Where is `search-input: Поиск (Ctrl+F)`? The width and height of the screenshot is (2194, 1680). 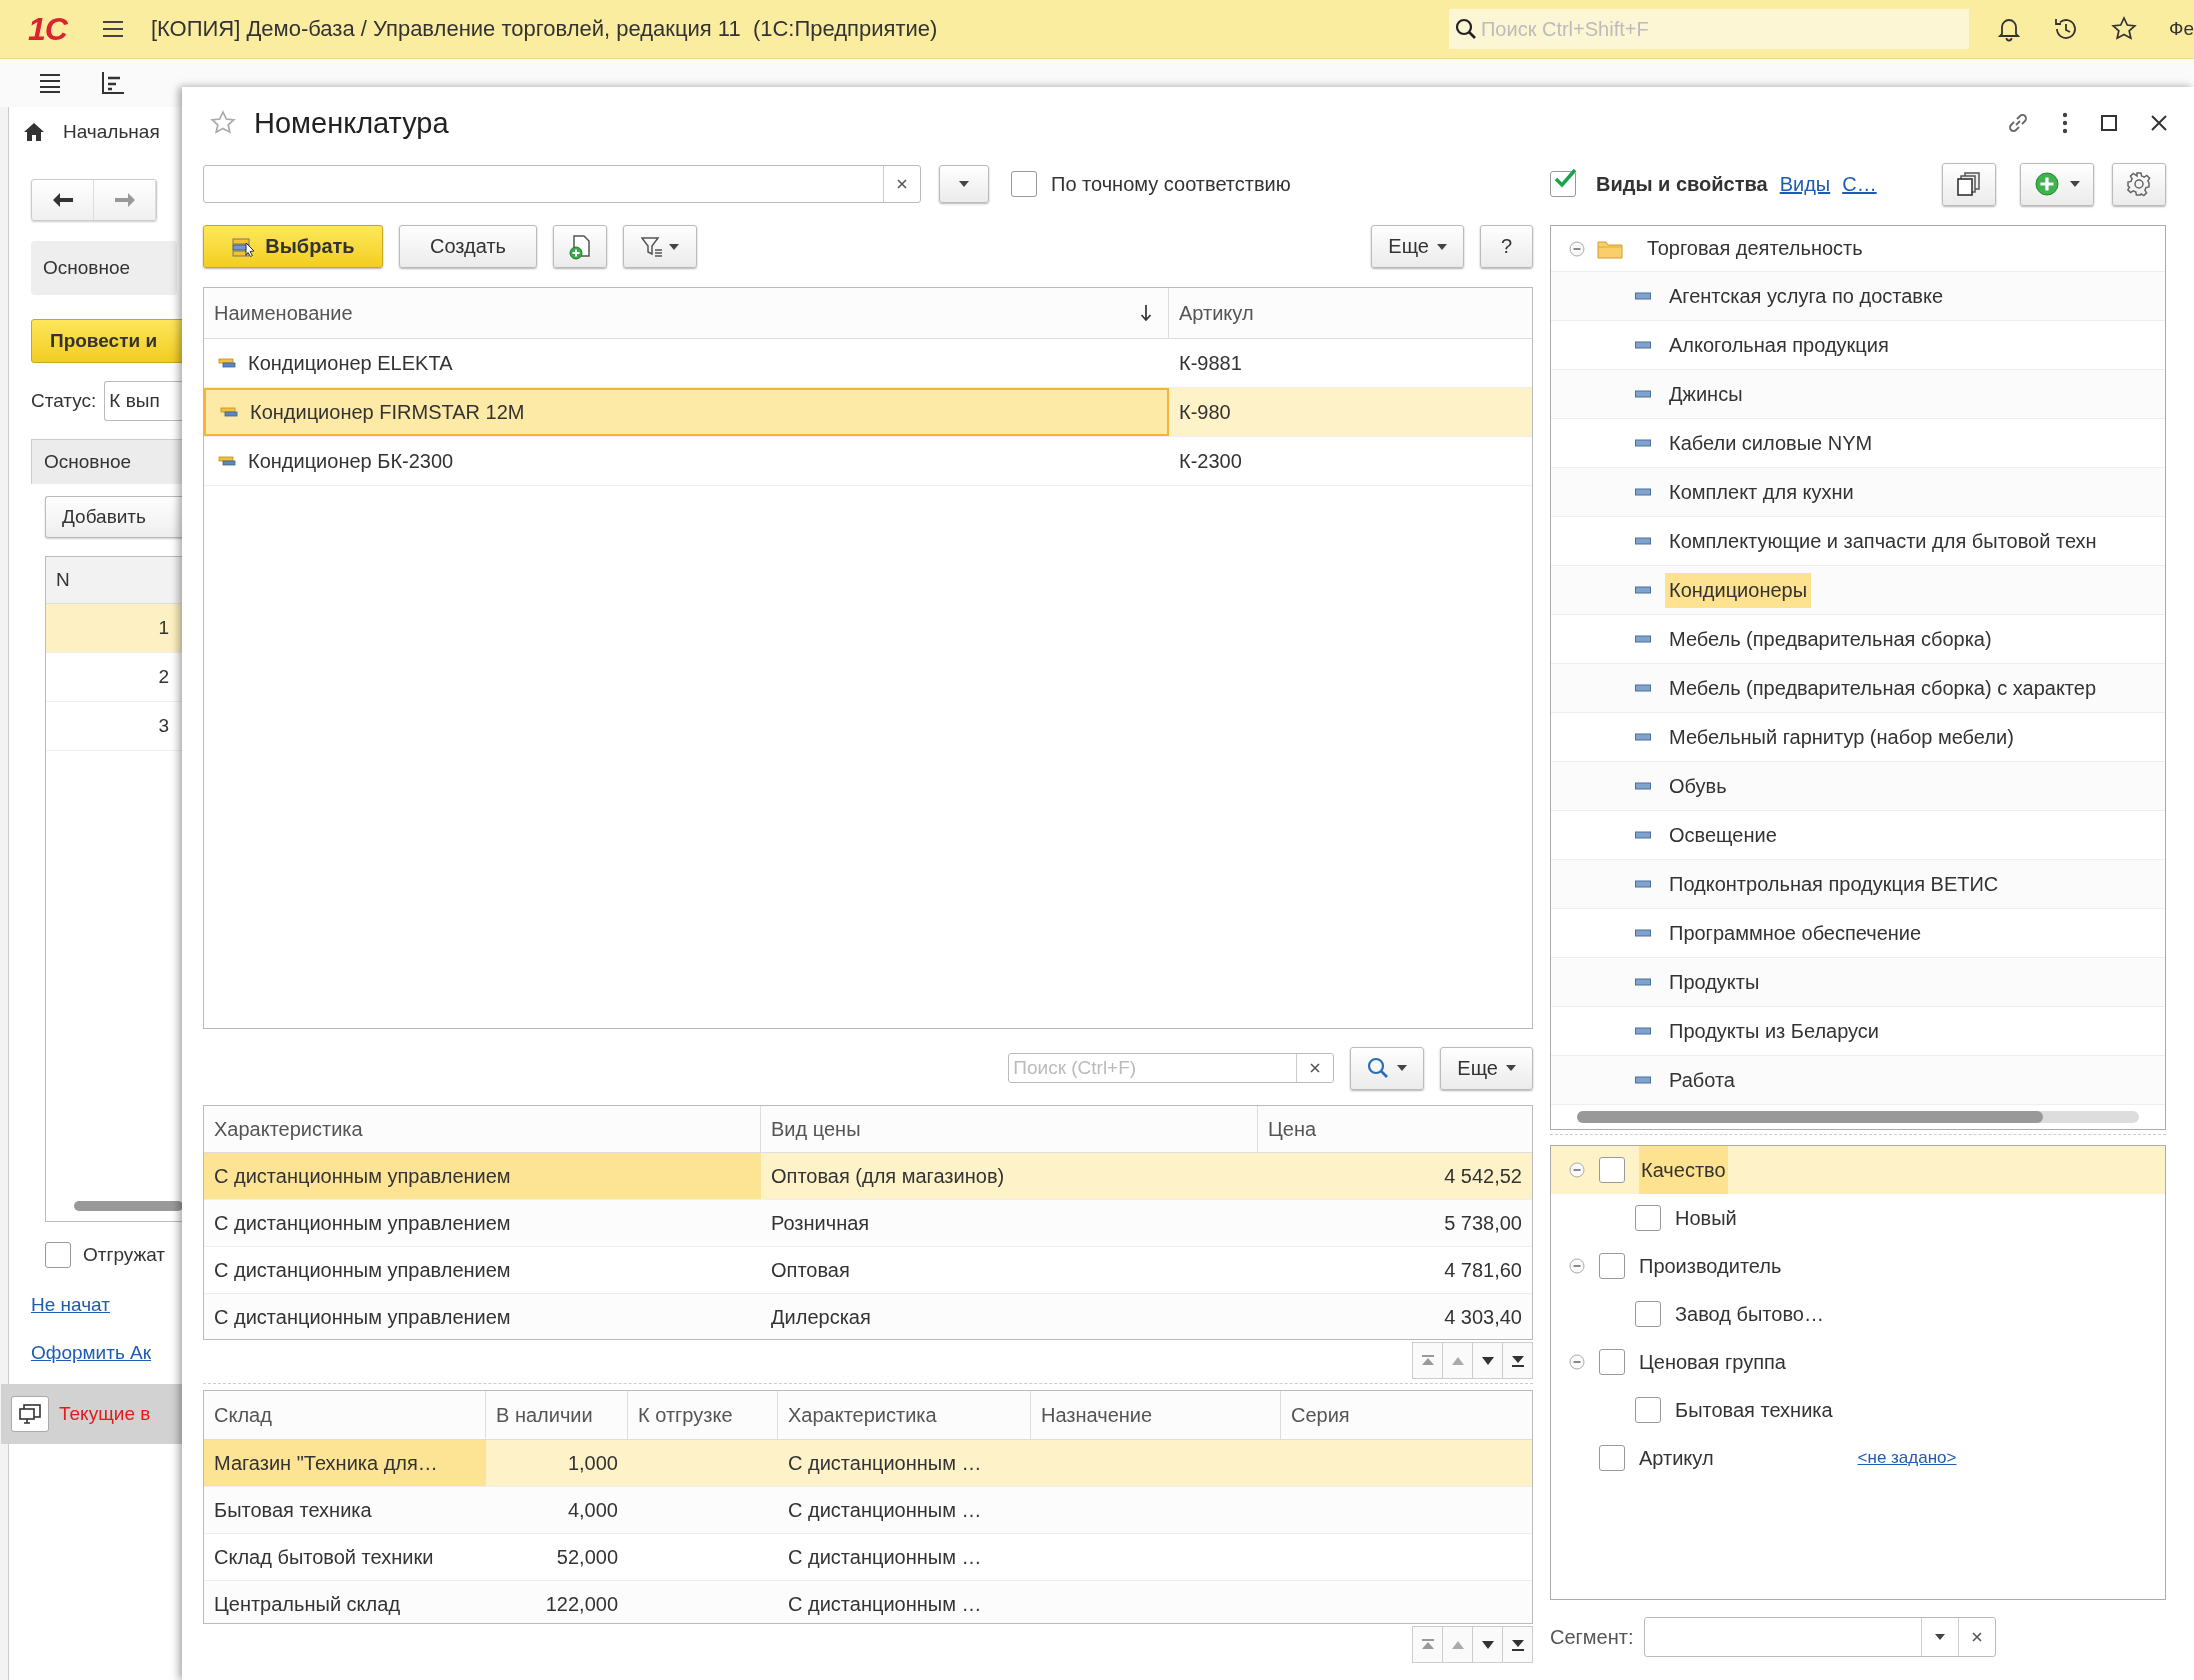
search-input: Поиск (Ctrl+F) is located at coordinates (1153, 1068).